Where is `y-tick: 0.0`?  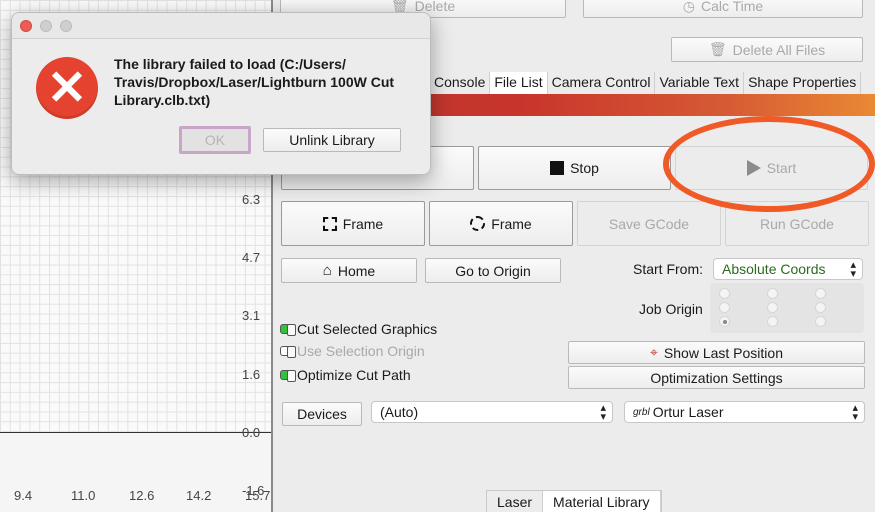
y-tick: 0.0 is located at coordinates (251, 432).